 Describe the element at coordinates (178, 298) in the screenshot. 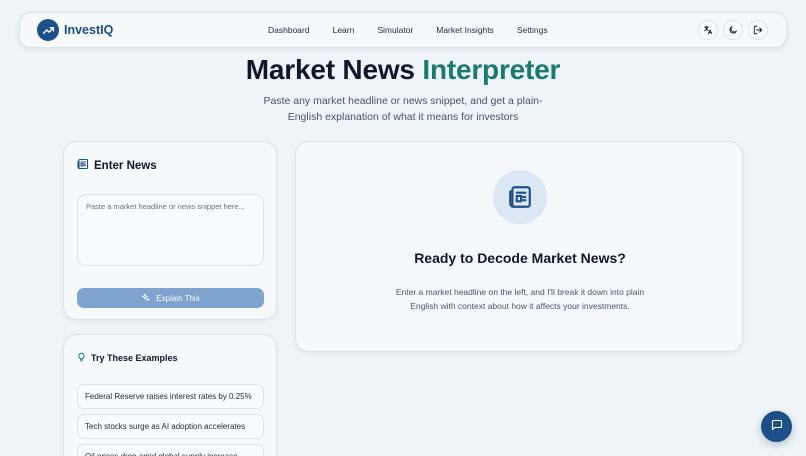

I see `explain-button-label: Explain This` at that location.